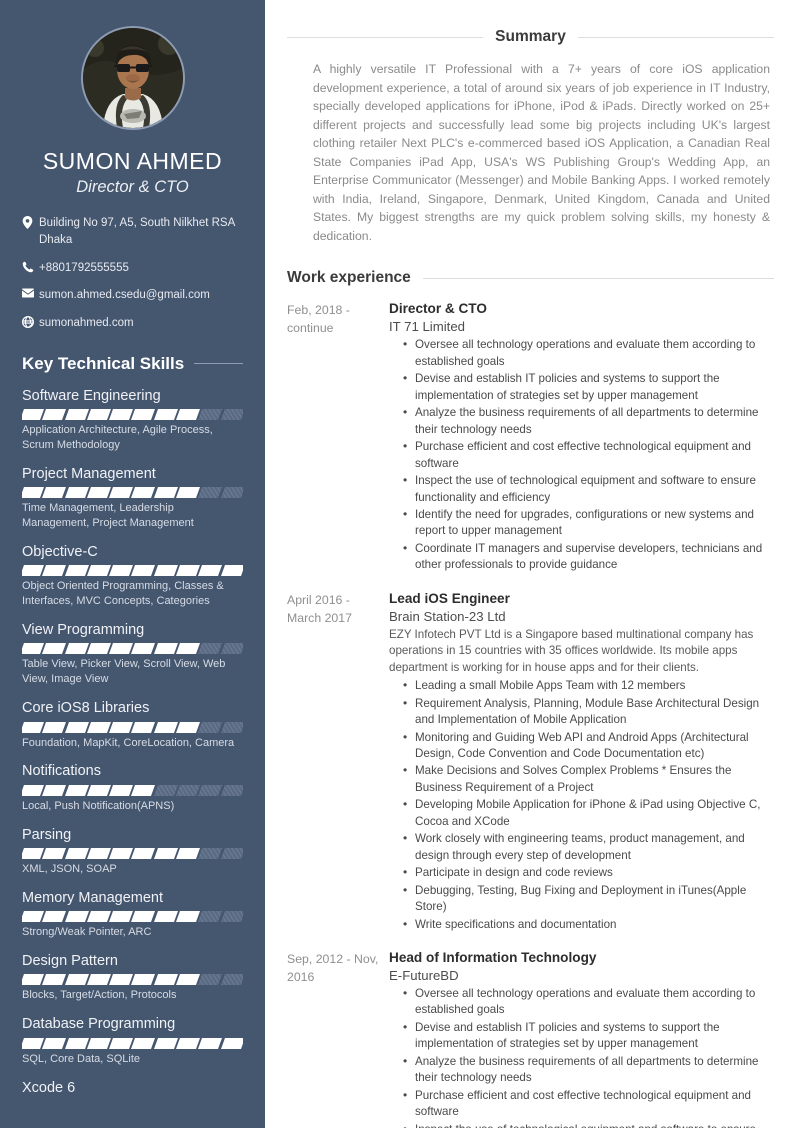 This screenshot has width=800, height=1128. I want to click on person-job-title: Director & CTO, so click(132, 187).